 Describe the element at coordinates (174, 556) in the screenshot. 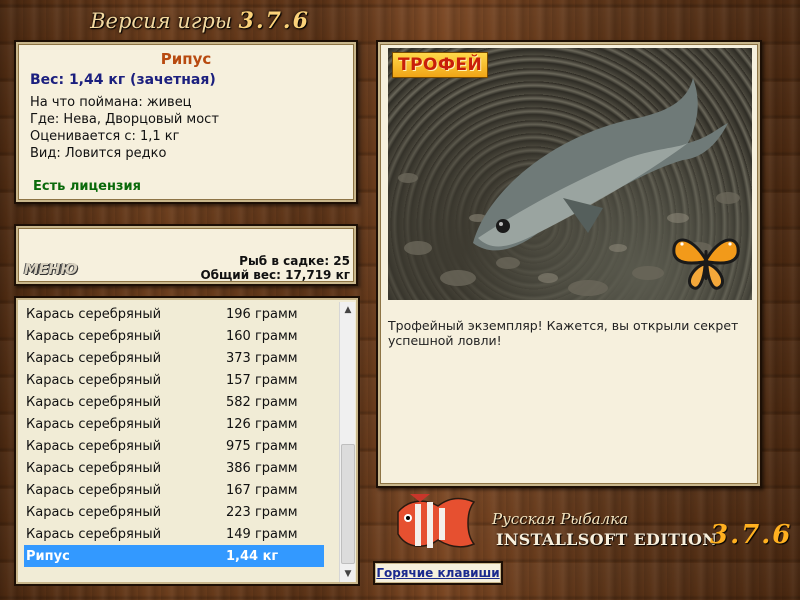

I see `catch-list-row: Рипус 1,44 кг` at that location.